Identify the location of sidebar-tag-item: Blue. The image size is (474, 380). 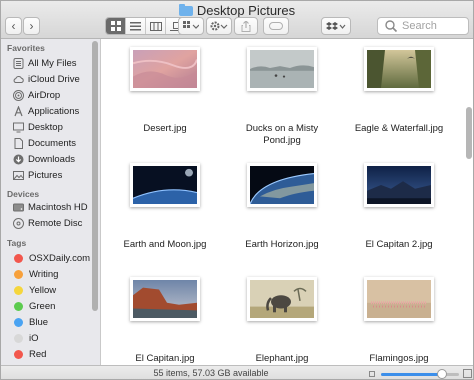
(47, 322).